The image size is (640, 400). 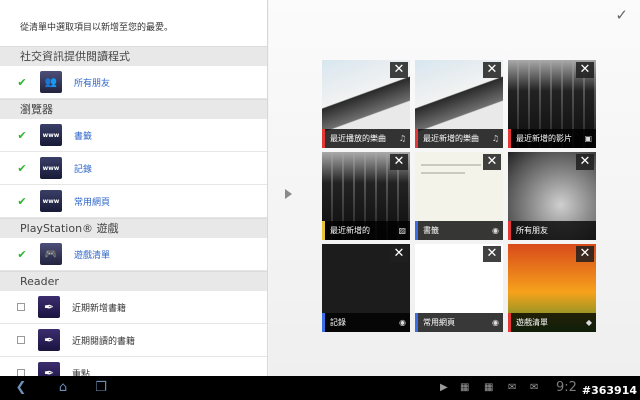 I want to click on card-caption: 常用網頁, so click(x=459, y=322).